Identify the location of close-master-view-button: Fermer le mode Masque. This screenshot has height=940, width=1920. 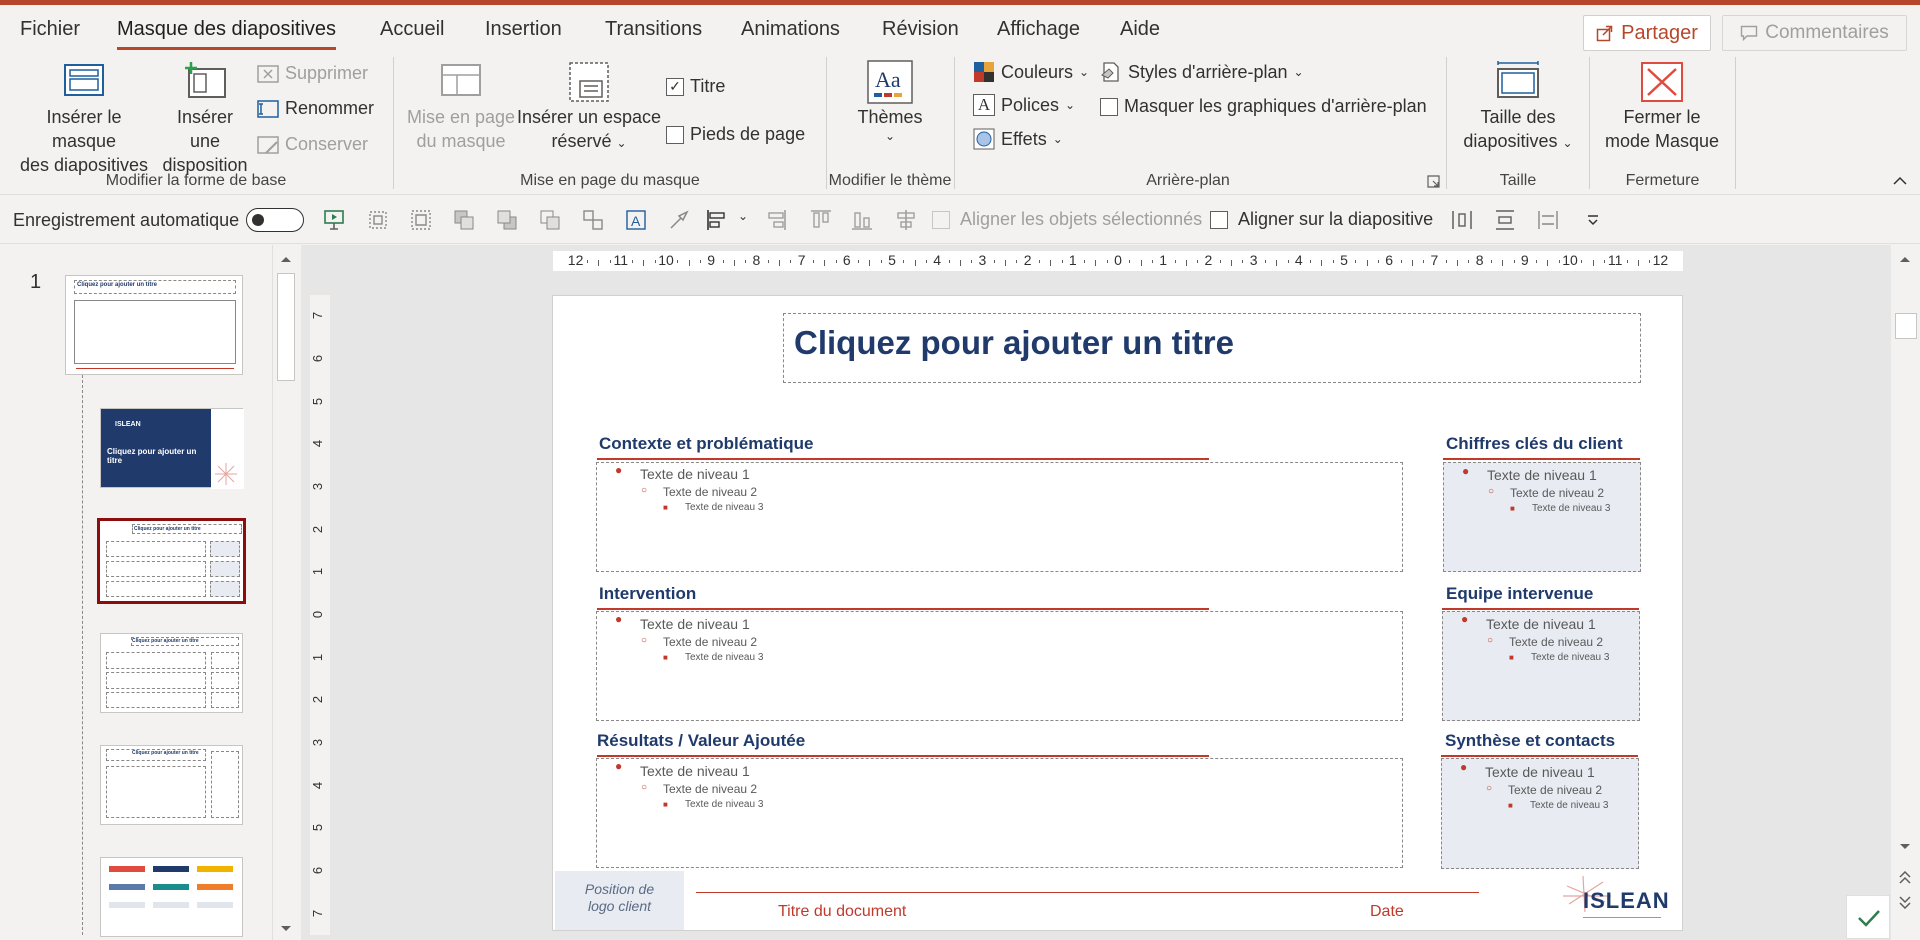
(1662, 107).